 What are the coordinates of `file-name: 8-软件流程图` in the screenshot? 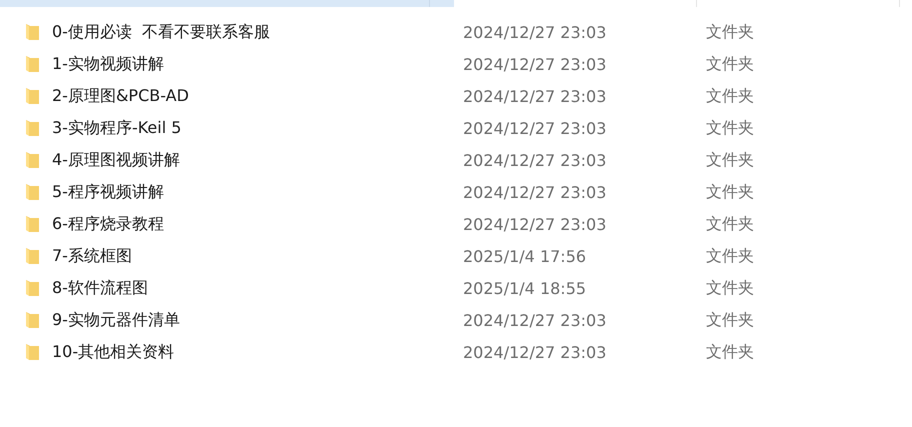 It's located at (257, 288).